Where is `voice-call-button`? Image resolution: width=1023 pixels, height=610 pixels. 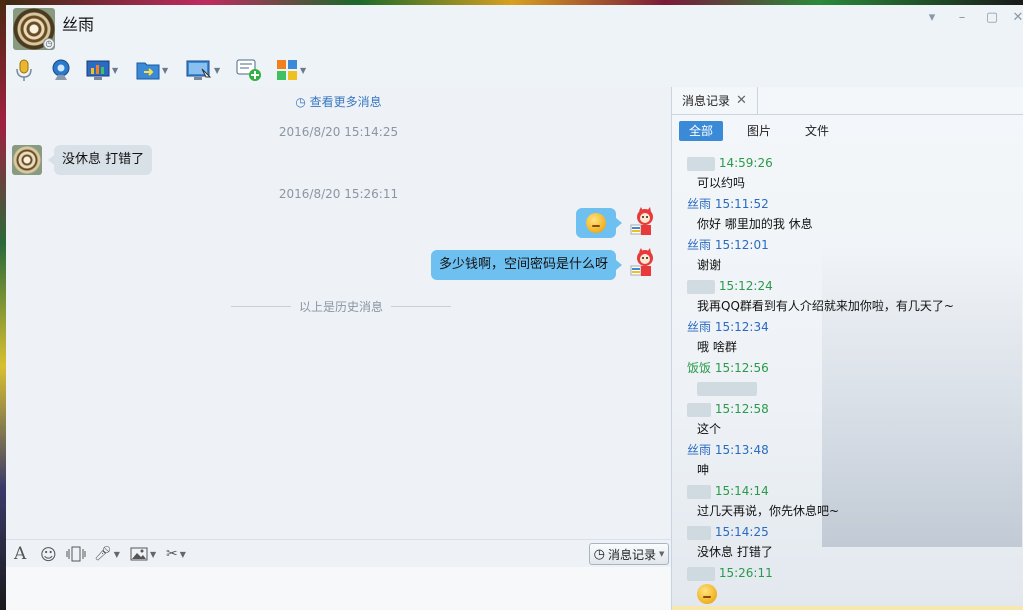 voice-call-button is located at coordinates (24, 70).